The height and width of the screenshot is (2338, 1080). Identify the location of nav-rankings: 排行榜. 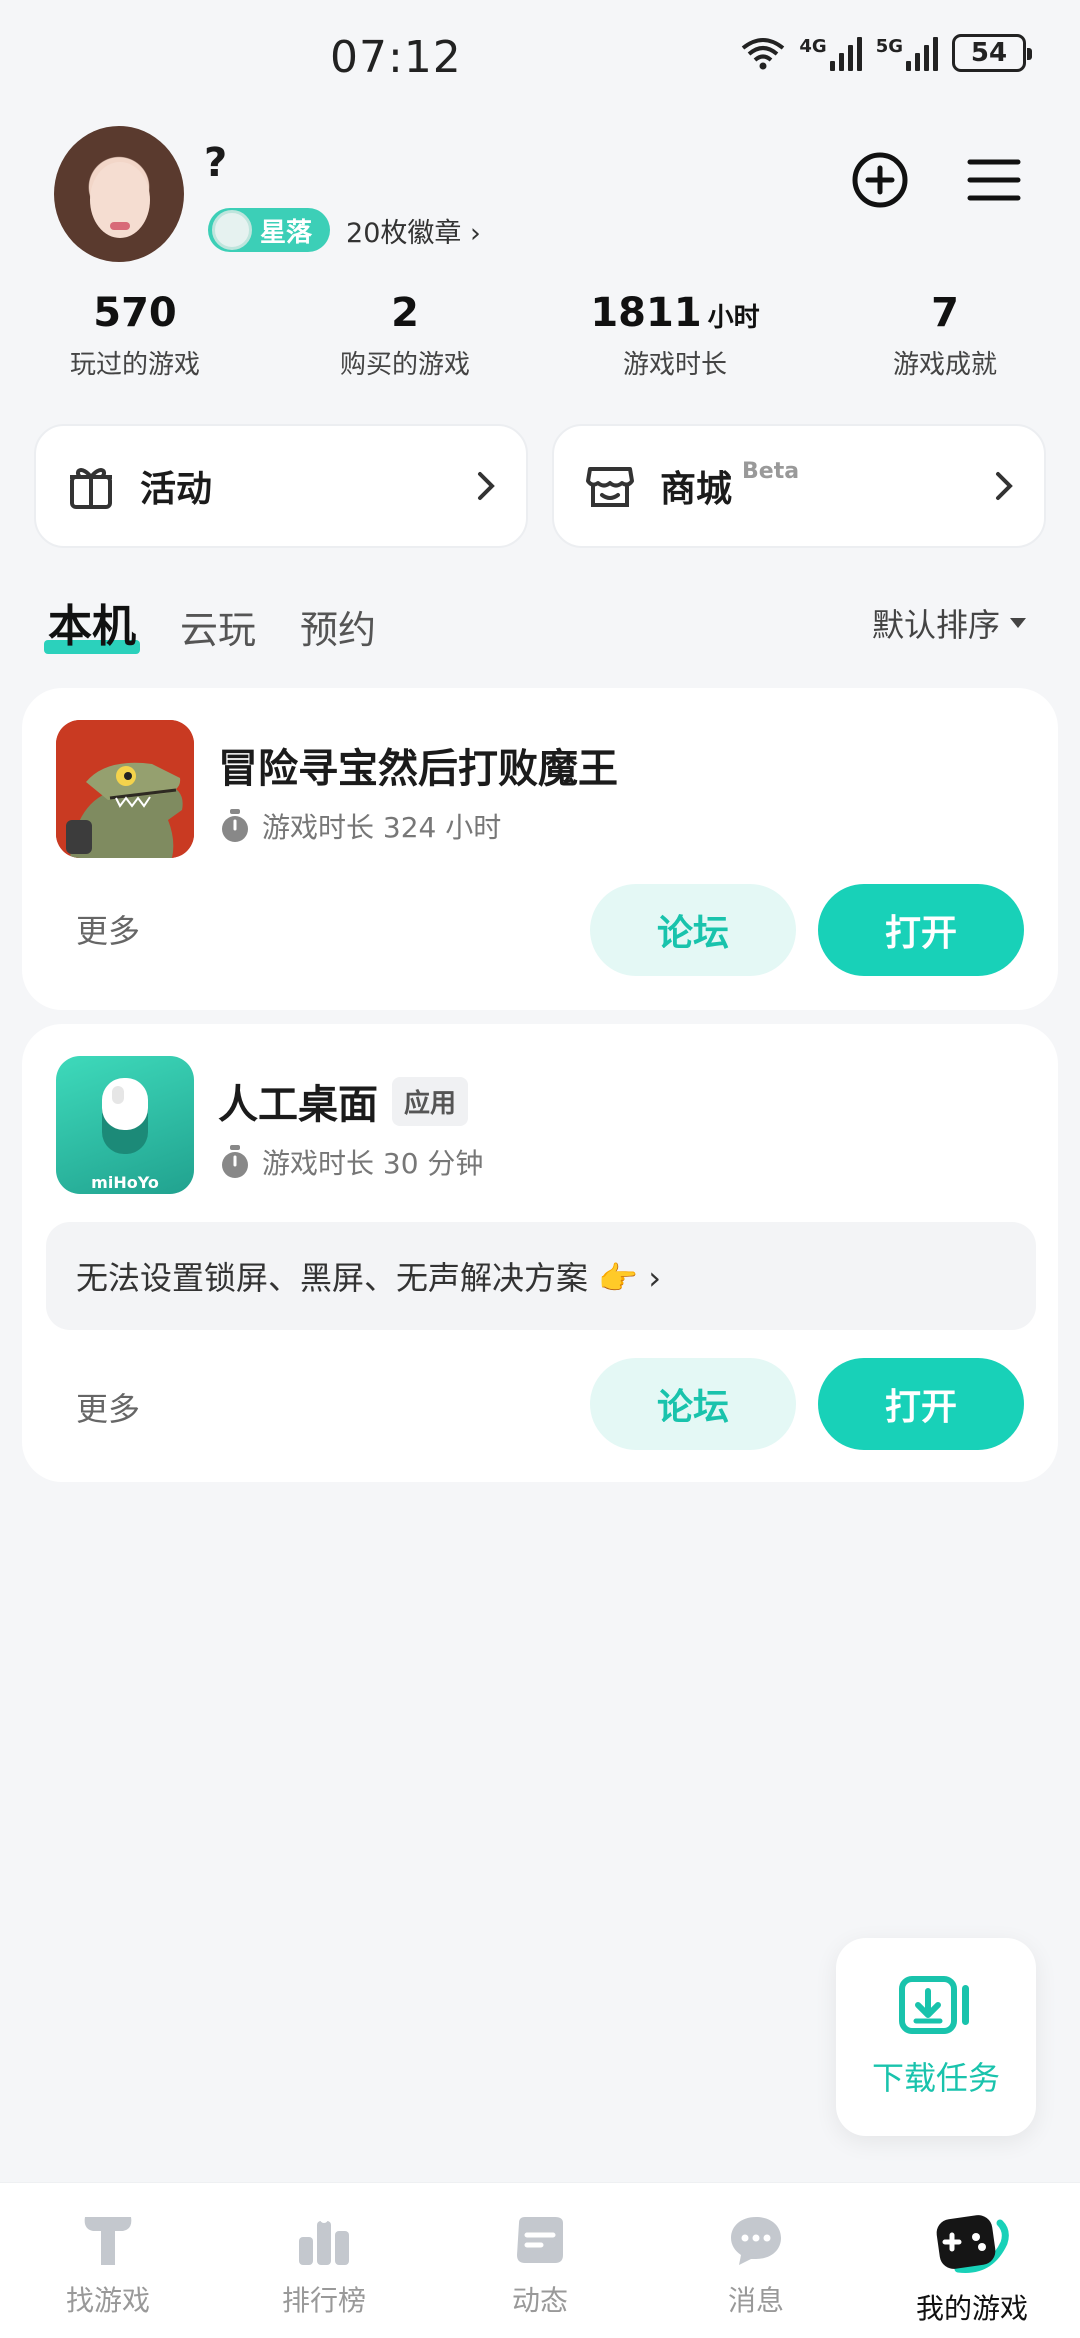
(324, 2260).